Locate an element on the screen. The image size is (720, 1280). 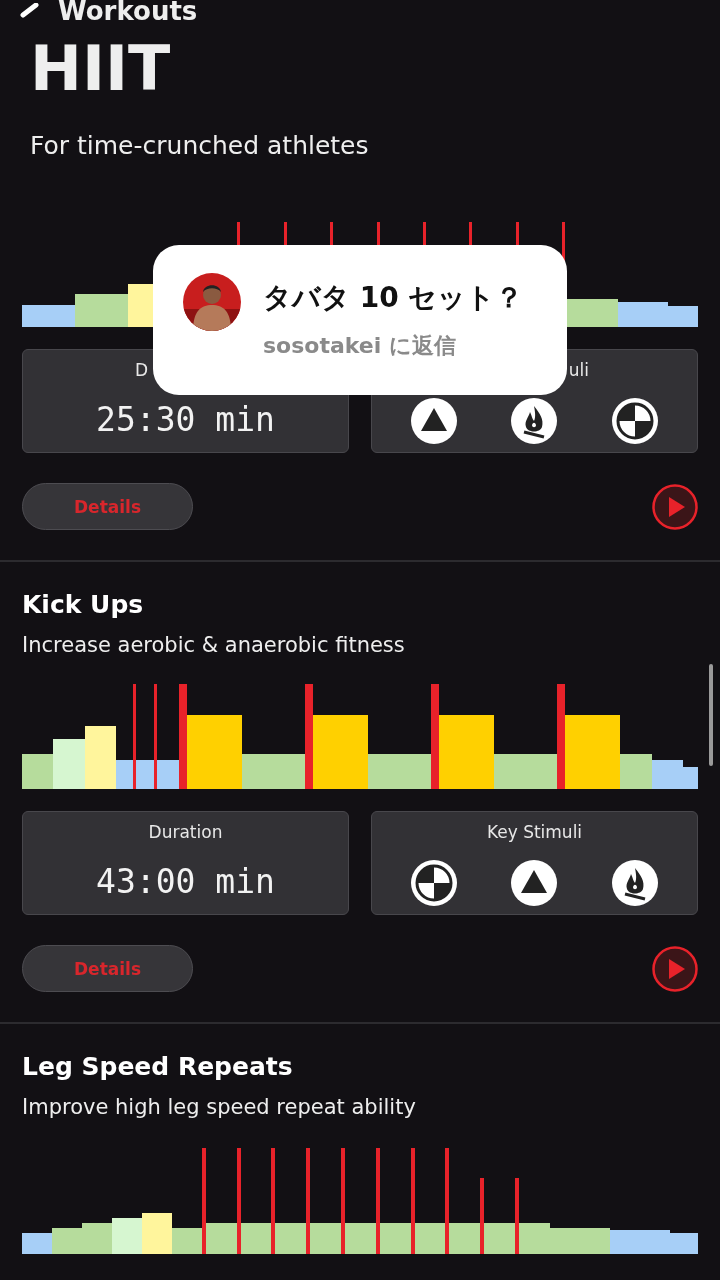
workout-subtitle: Improve high leg speed repeat ability is located at coordinates (219, 1107).